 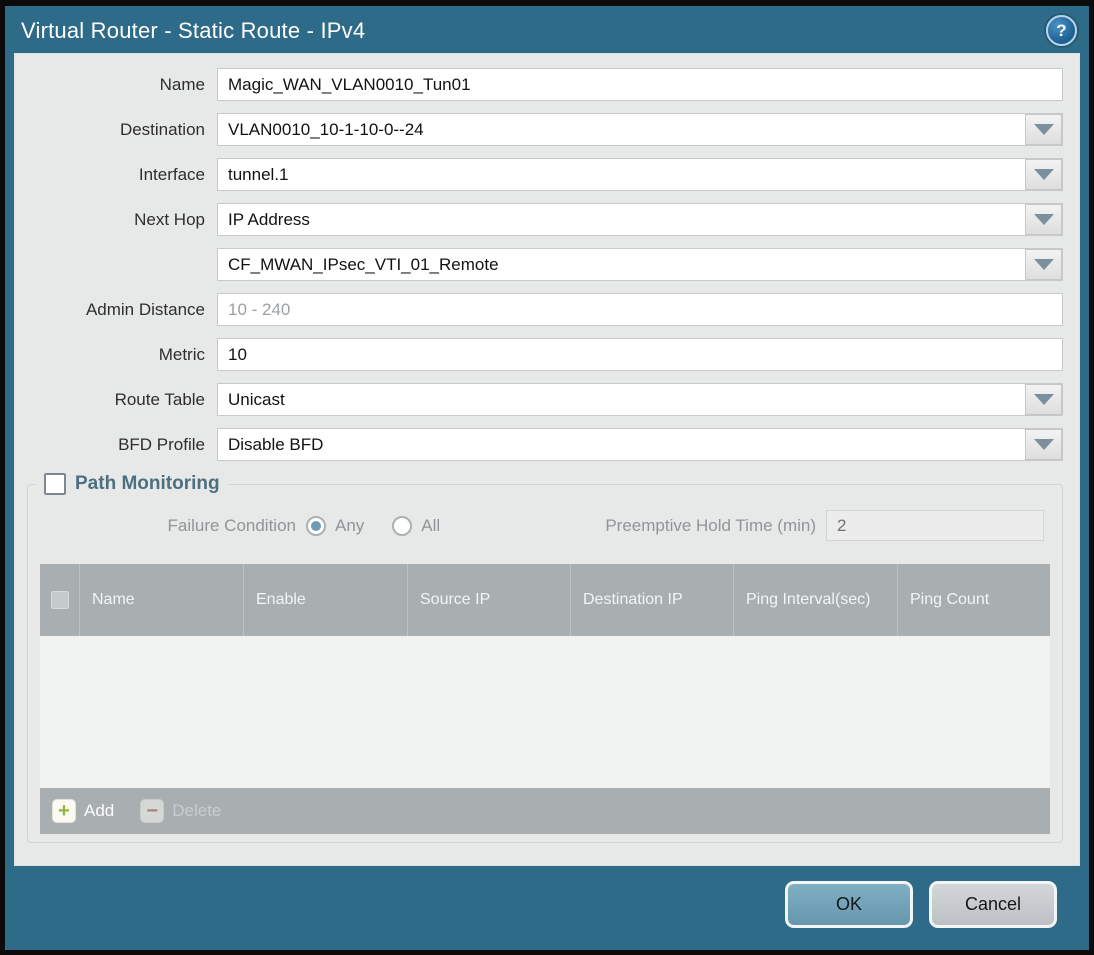 I want to click on form-row-route-table: Route Table, so click(x=543, y=399).